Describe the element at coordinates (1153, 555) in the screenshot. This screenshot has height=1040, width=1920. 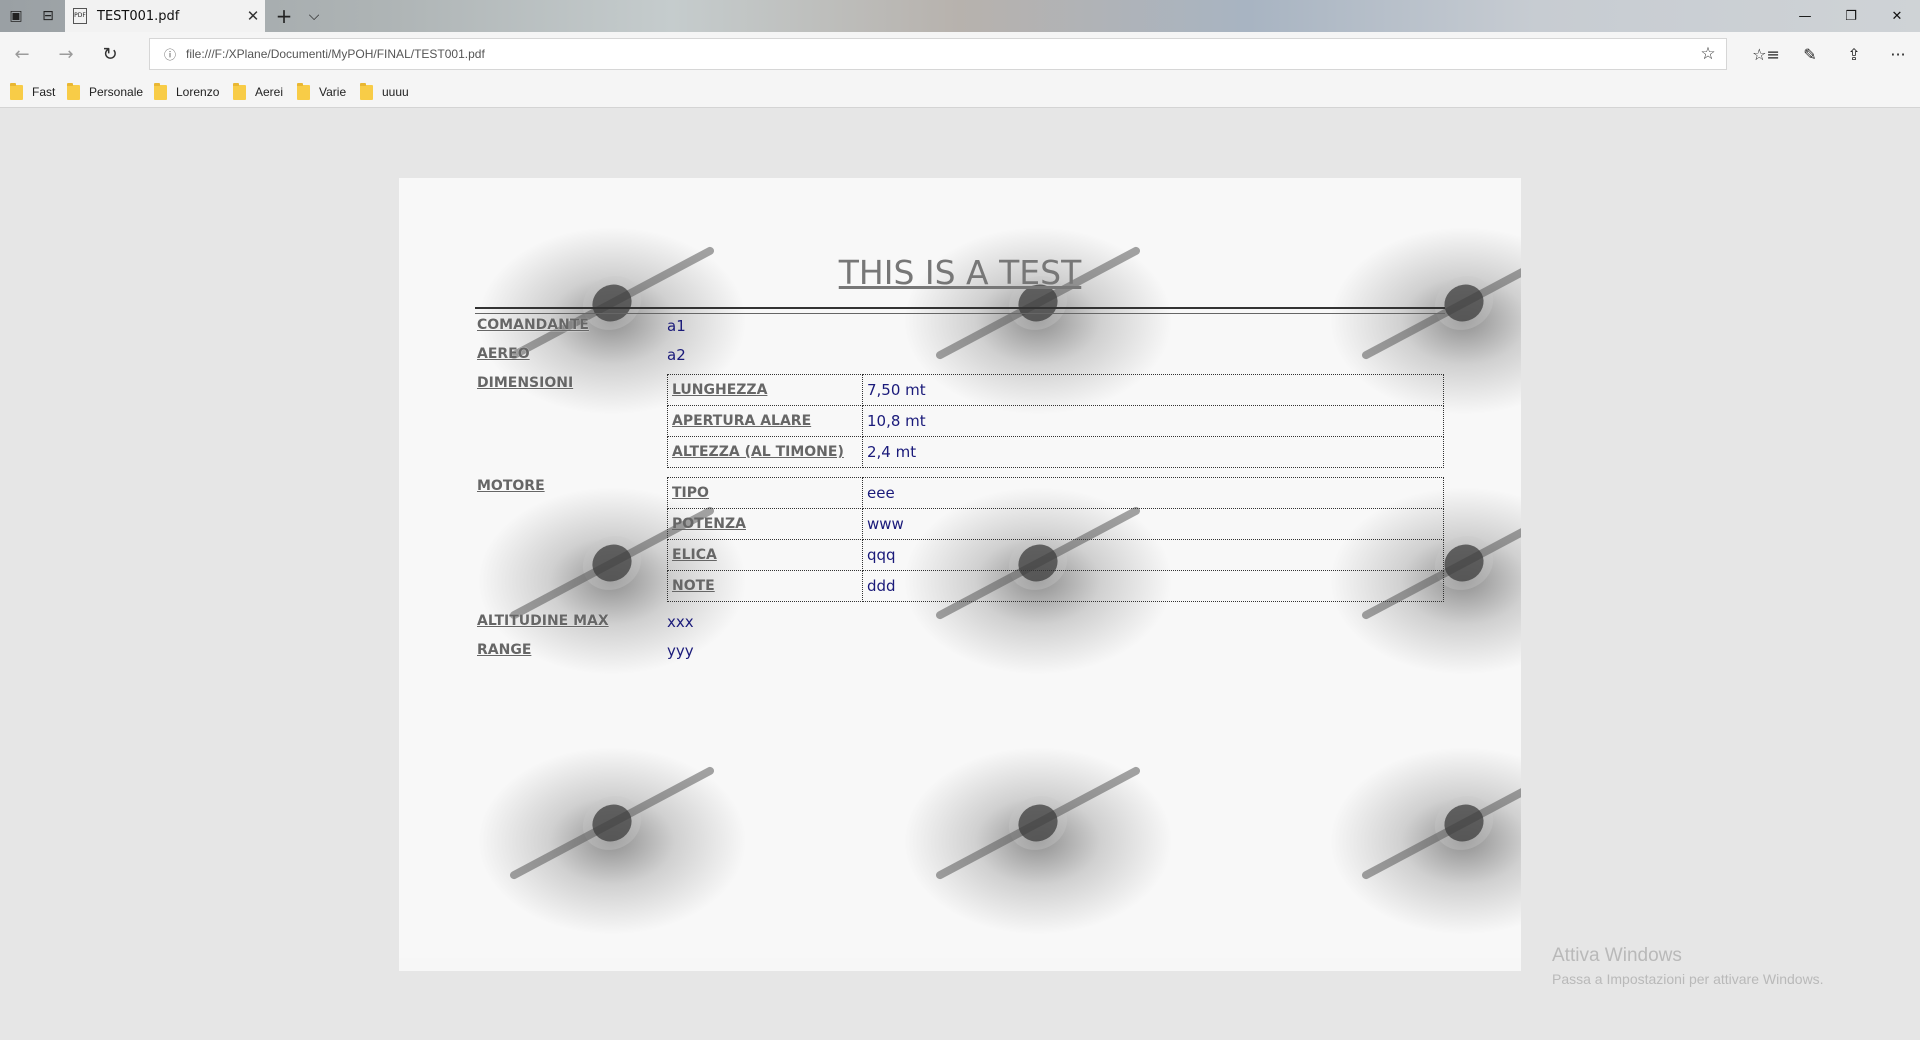
I see `engine-value: qqq` at that location.